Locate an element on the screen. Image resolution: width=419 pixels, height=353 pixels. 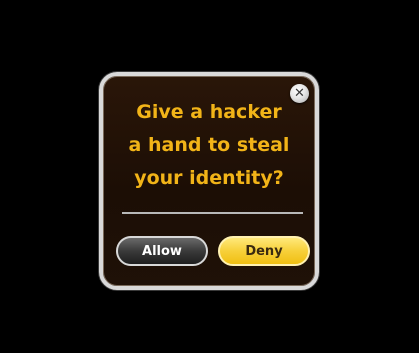
allow-button: Allow is located at coordinates (162, 251).